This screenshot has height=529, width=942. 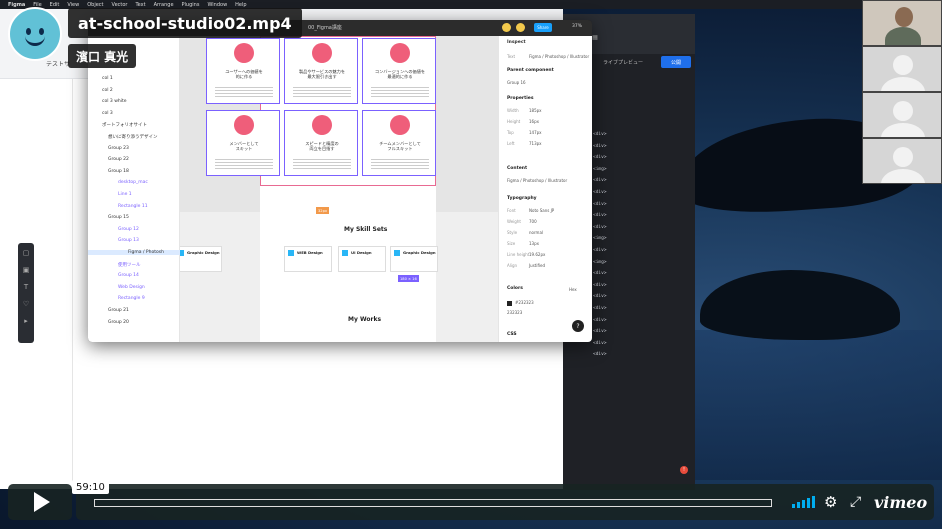 What do you see at coordinates (26, 321) in the screenshot?
I see `play-small-icon: ▸` at bounding box center [26, 321].